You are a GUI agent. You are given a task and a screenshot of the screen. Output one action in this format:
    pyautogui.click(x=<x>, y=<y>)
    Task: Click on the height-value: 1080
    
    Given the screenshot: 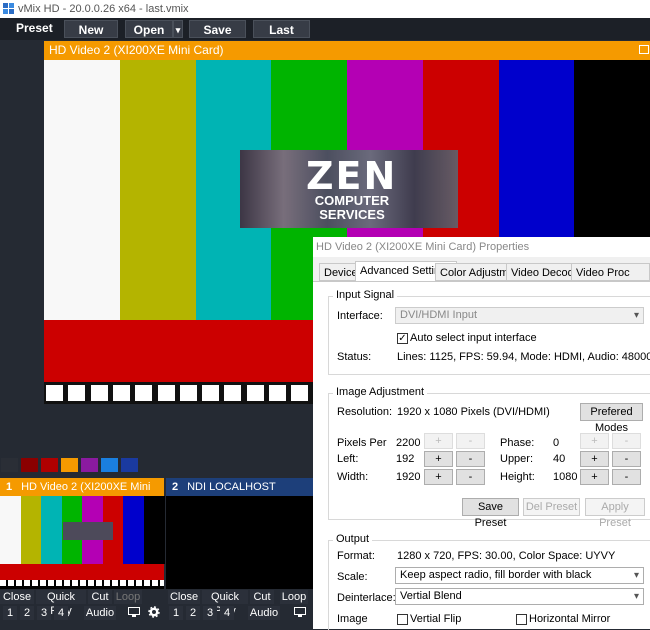 What is the action you would take?
    pyautogui.click(x=565, y=477)
    